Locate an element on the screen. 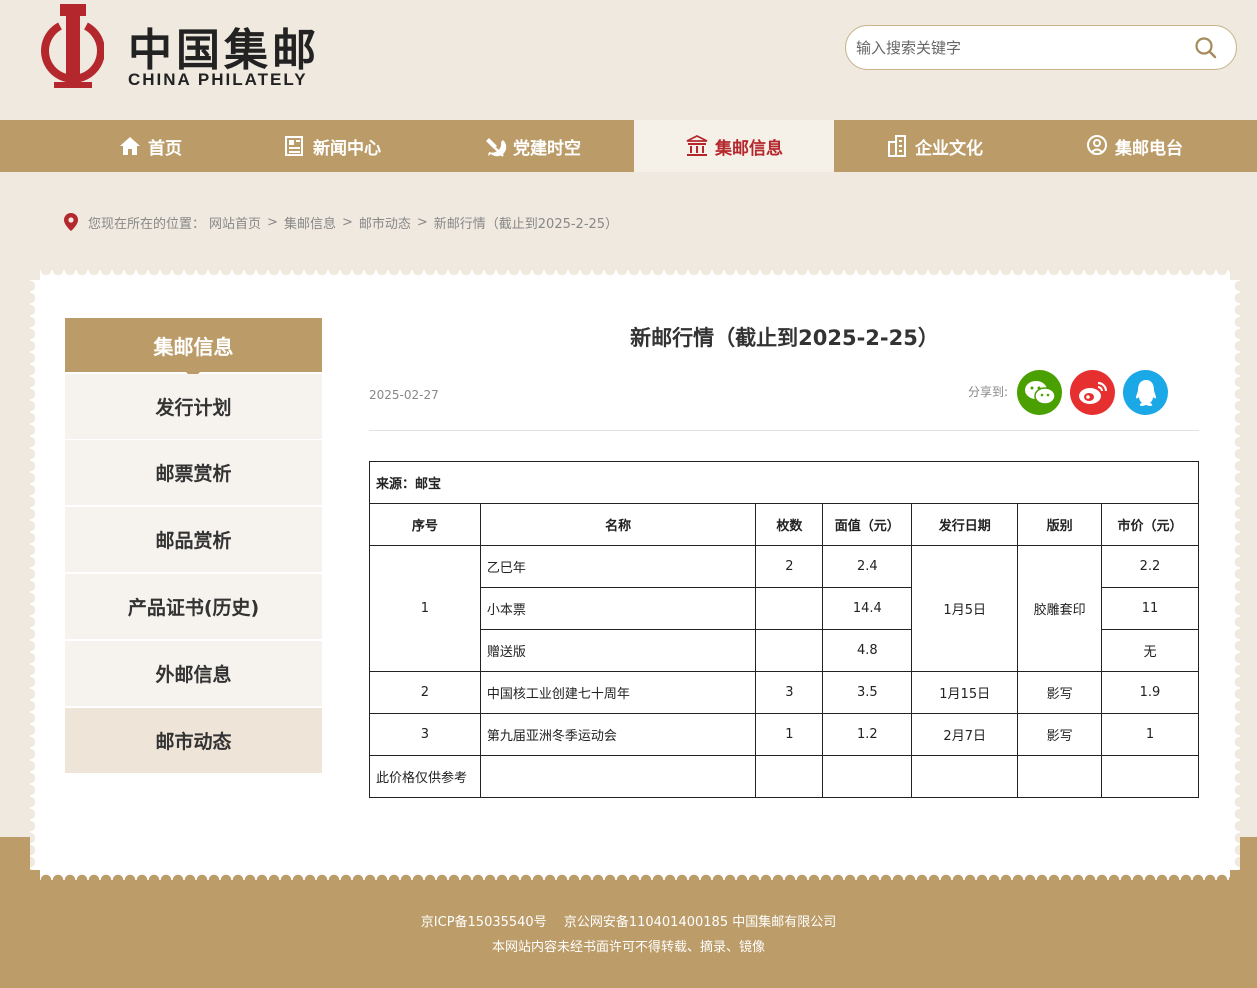 The width and height of the screenshot is (1257, 988). sidebar-item-issue-plan: 发行计划 is located at coordinates (193, 407).